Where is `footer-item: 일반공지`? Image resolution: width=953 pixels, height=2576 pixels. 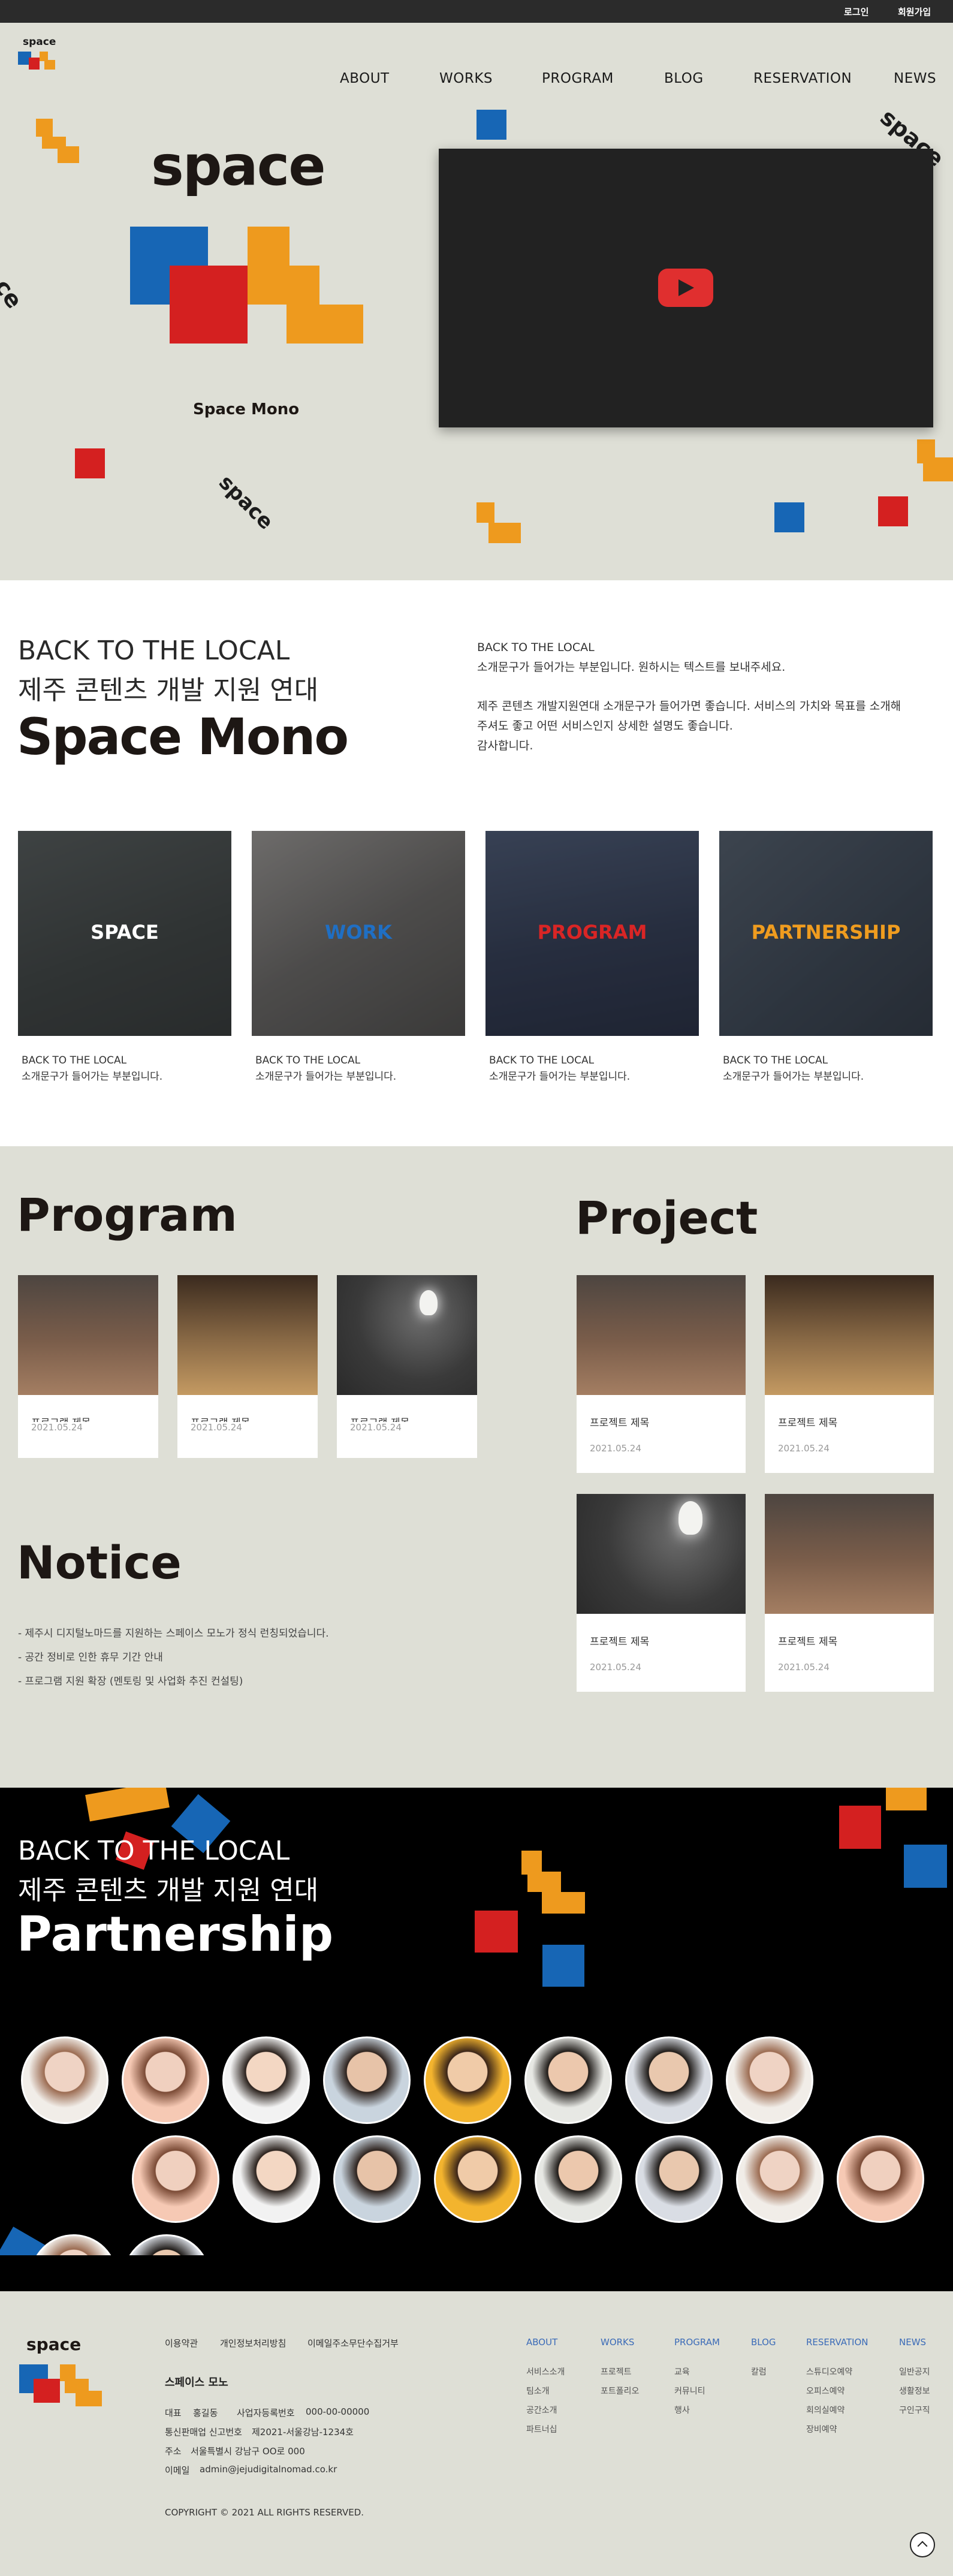 footer-item: 일반공지 is located at coordinates (914, 2372).